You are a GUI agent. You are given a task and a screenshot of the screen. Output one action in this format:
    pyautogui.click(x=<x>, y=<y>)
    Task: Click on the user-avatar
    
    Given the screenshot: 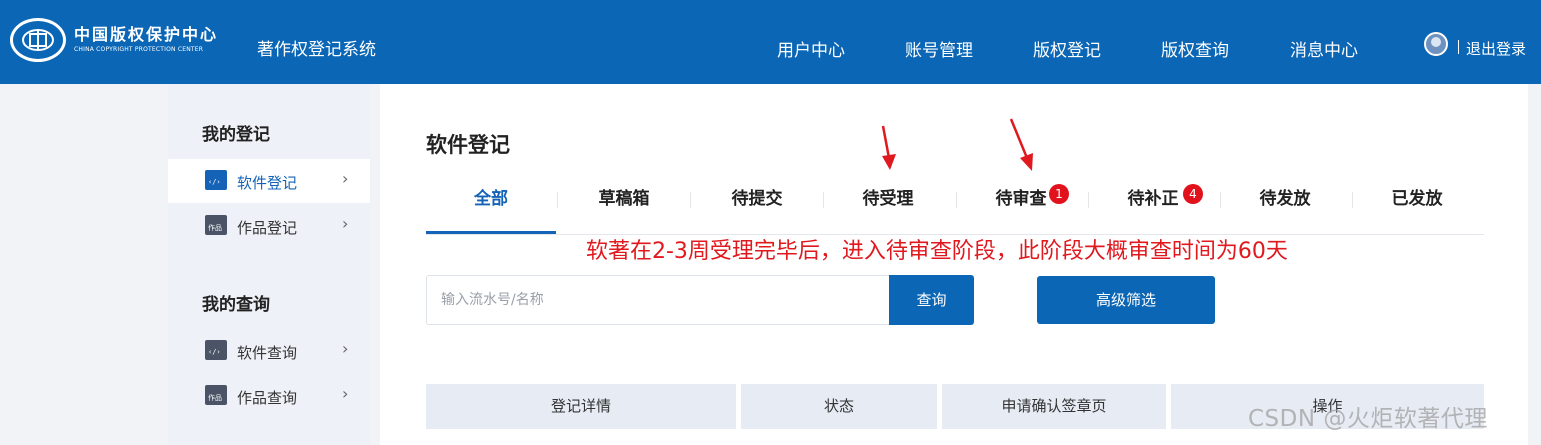 What is the action you would take?
    pyautogui.click(x=1436, y=44)
    